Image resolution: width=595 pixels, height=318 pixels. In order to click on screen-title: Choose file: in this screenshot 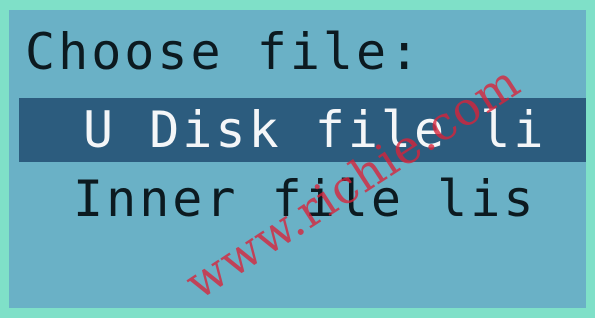, I will do `click(224, 52)`.